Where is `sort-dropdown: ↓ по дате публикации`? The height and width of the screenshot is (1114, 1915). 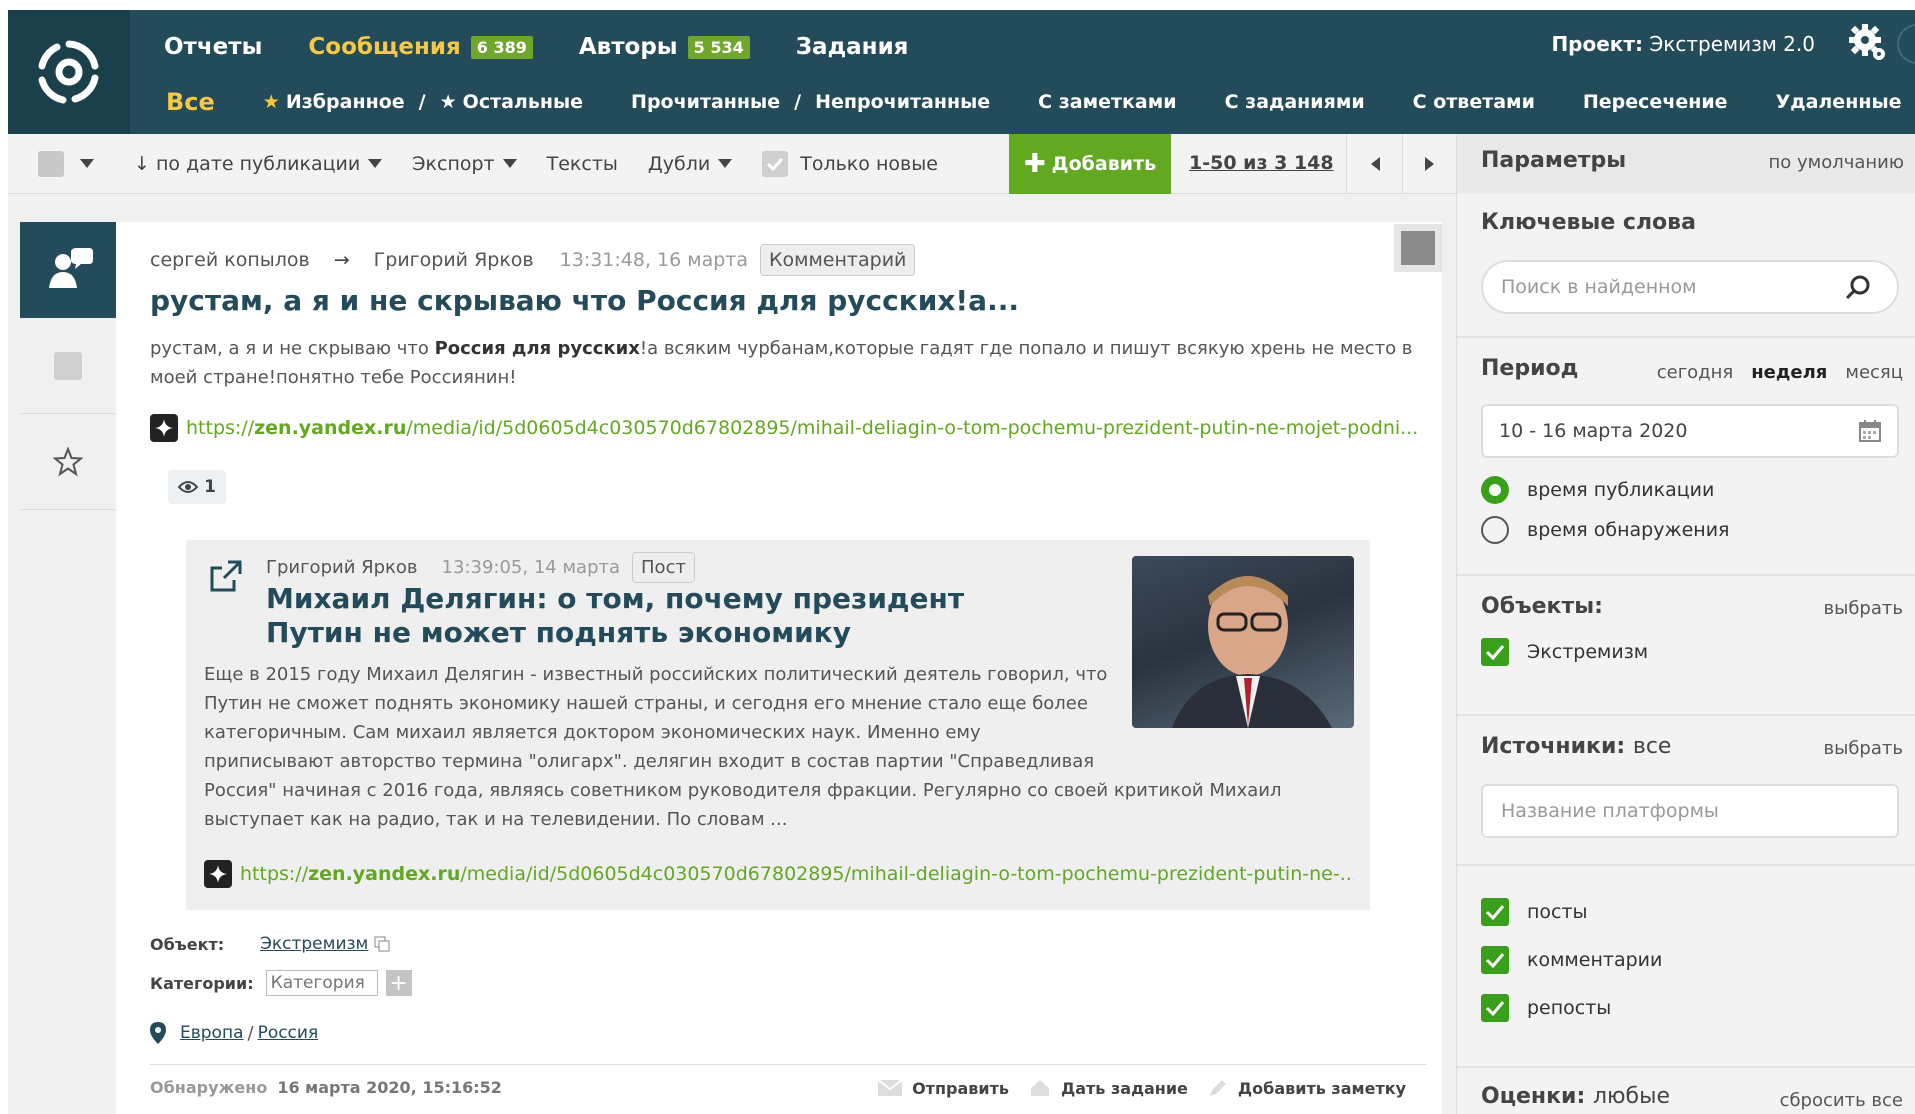
sort-dropdown: ↓ по дате публикации is located at coordinates (258, 164).